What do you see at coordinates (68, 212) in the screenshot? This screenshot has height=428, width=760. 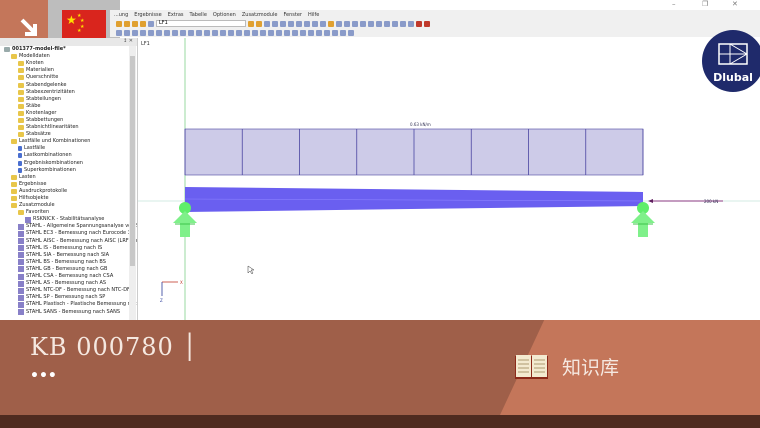 I see `tree-item: Favoriten` at bounding box center [68, 212].